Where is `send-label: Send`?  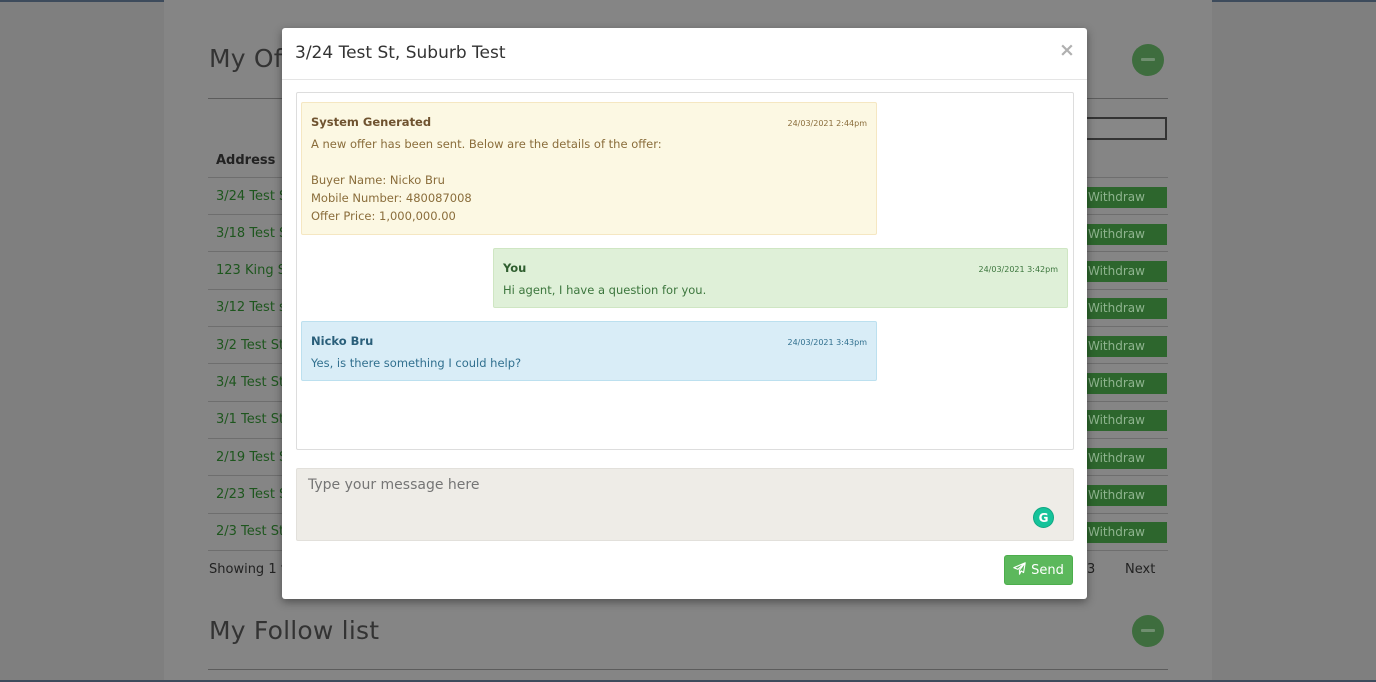
send-label: Send is located at coordinates (1047, 570).